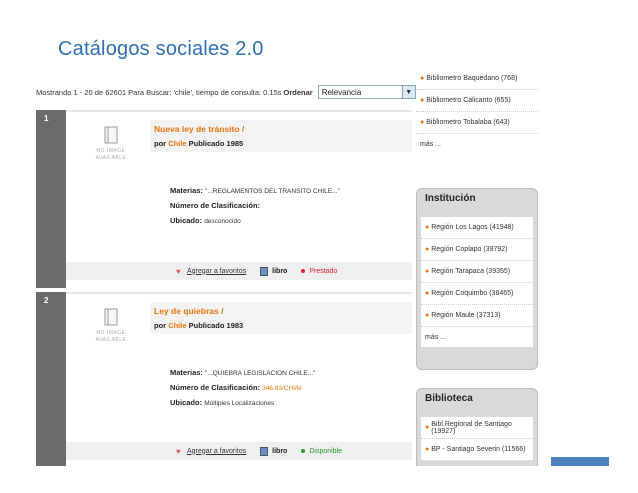 This screenshot has width=638, height=493. I want to click on chevron-down-icon: ▼, so click(408, 92).